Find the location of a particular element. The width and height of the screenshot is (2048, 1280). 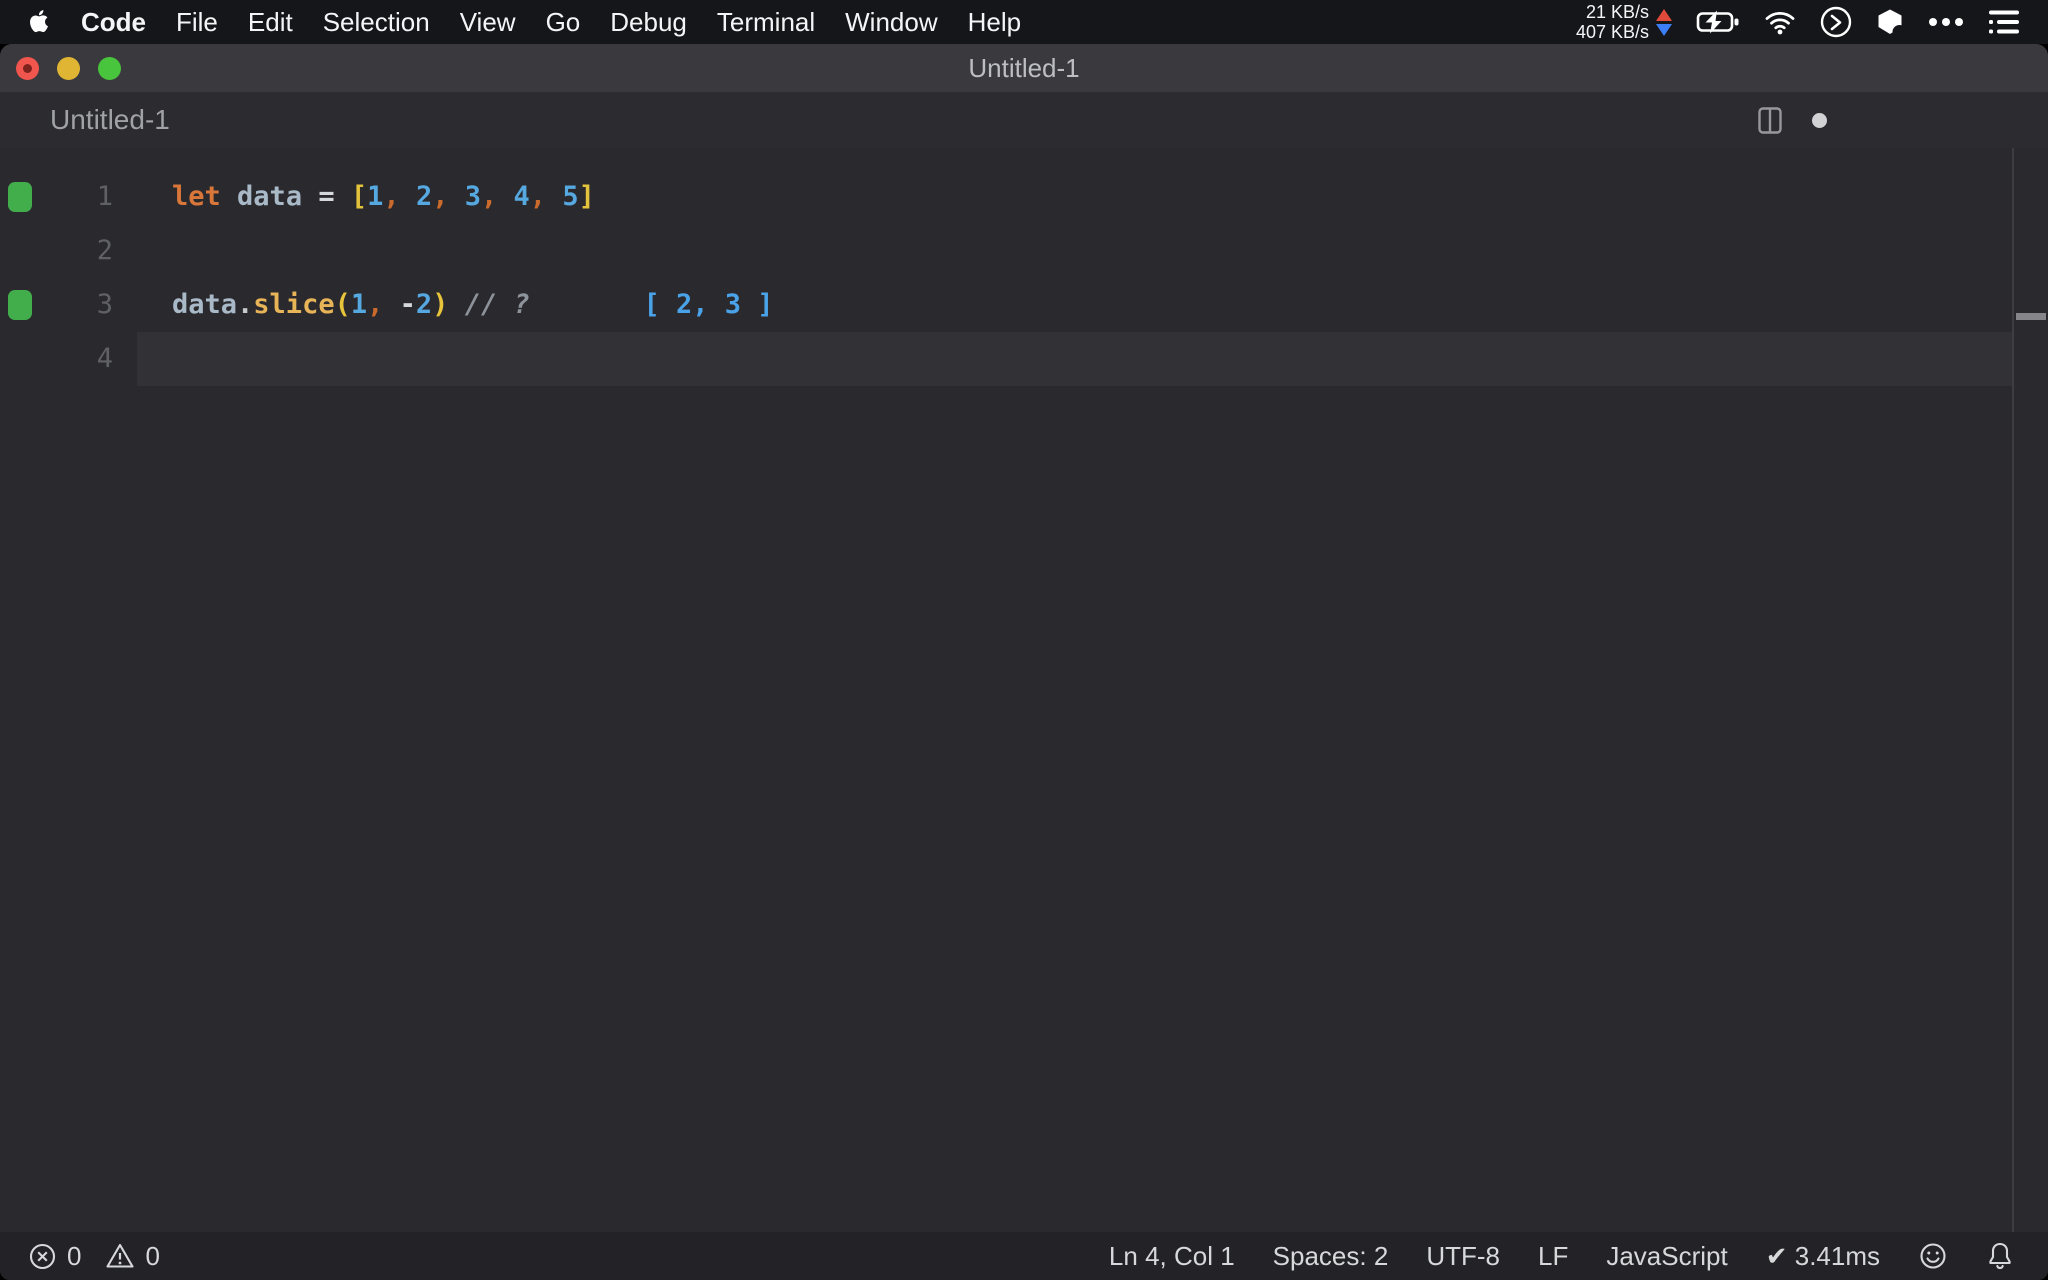

ellipsis-icon is located at coordinates (1946, 22).